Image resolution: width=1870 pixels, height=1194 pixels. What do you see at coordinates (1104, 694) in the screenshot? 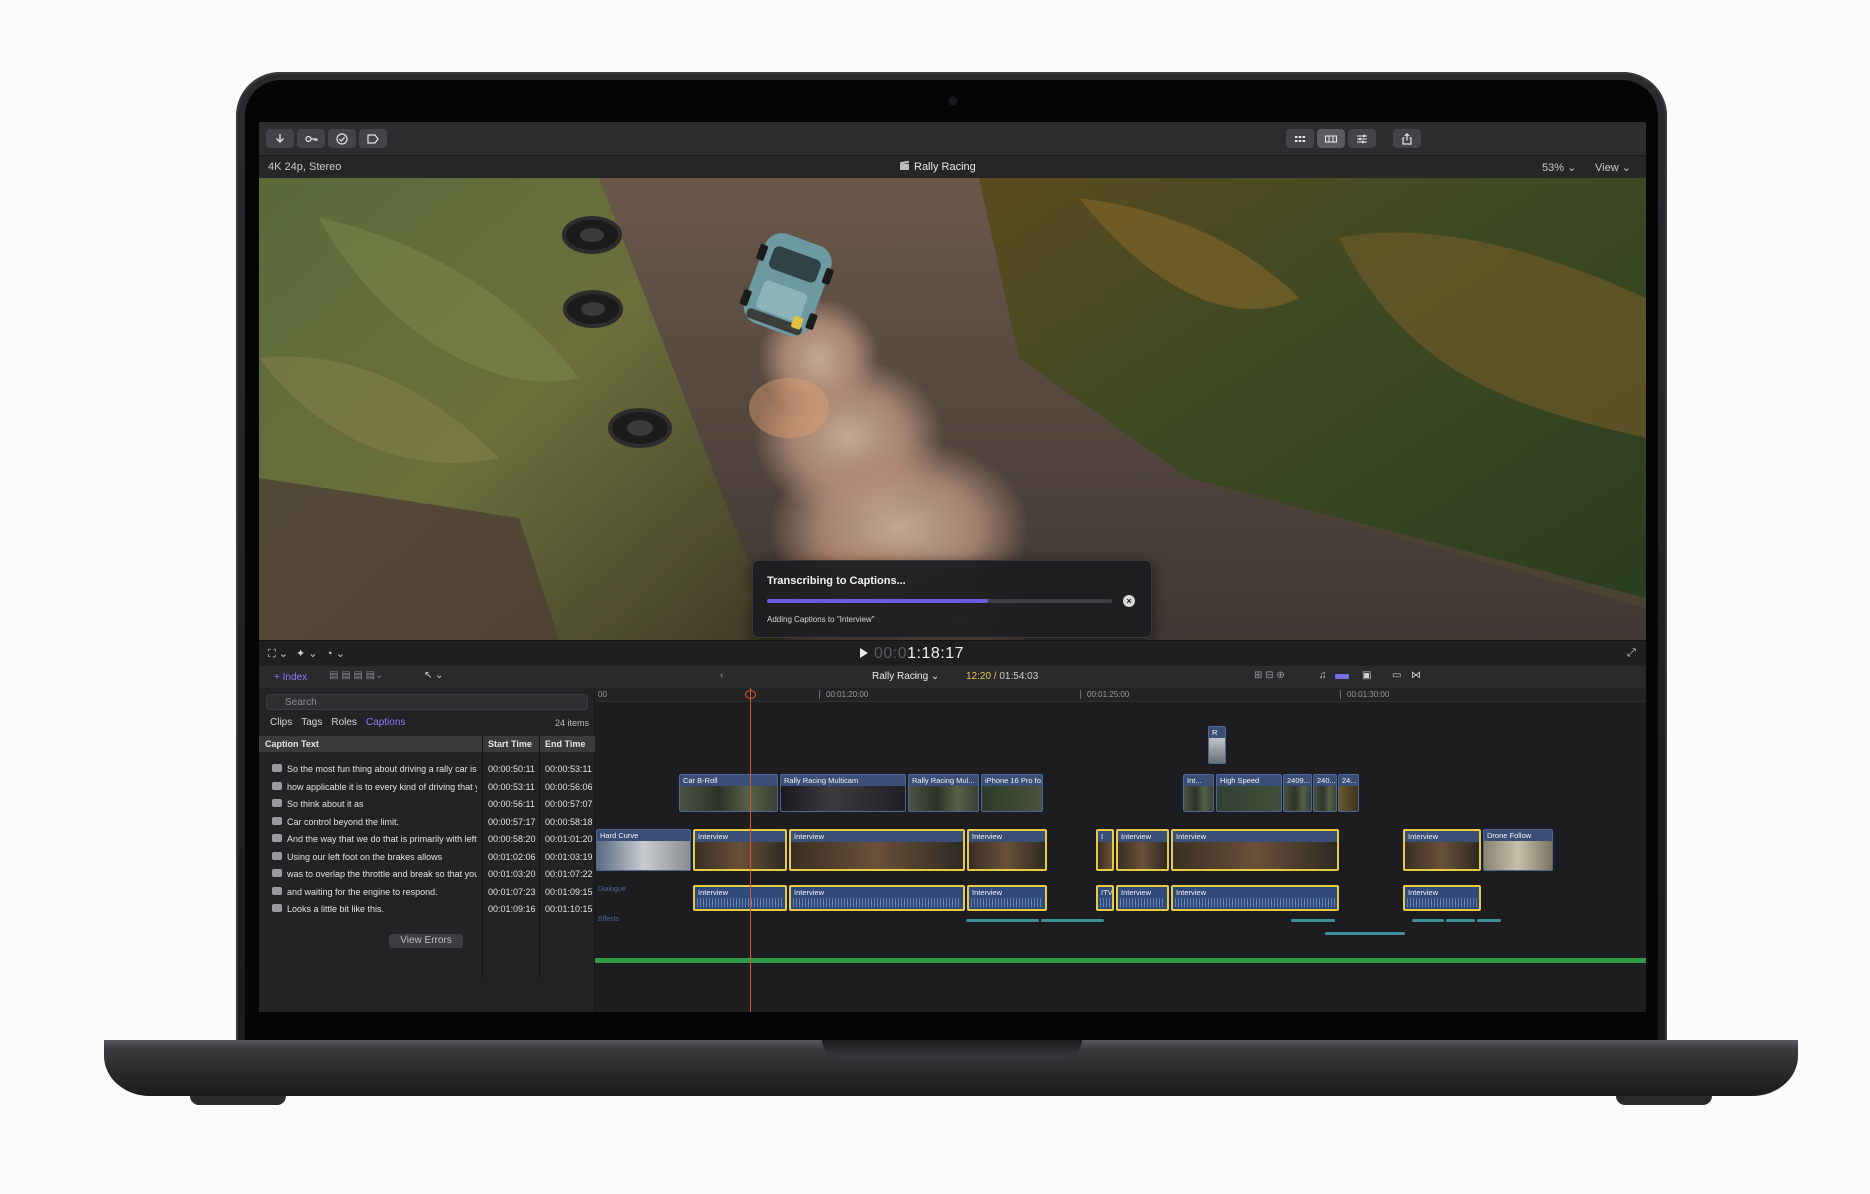
I see `ruler-tick: 00:01:25:00` at bounding box center [1104, 694].